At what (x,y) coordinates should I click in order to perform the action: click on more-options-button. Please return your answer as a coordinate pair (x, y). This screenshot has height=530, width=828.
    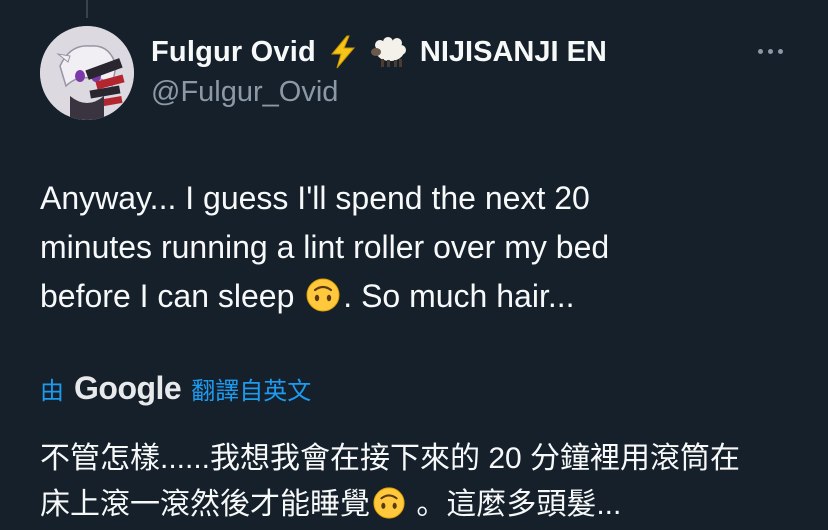
    Looking at the image, I should click on (770, 51).